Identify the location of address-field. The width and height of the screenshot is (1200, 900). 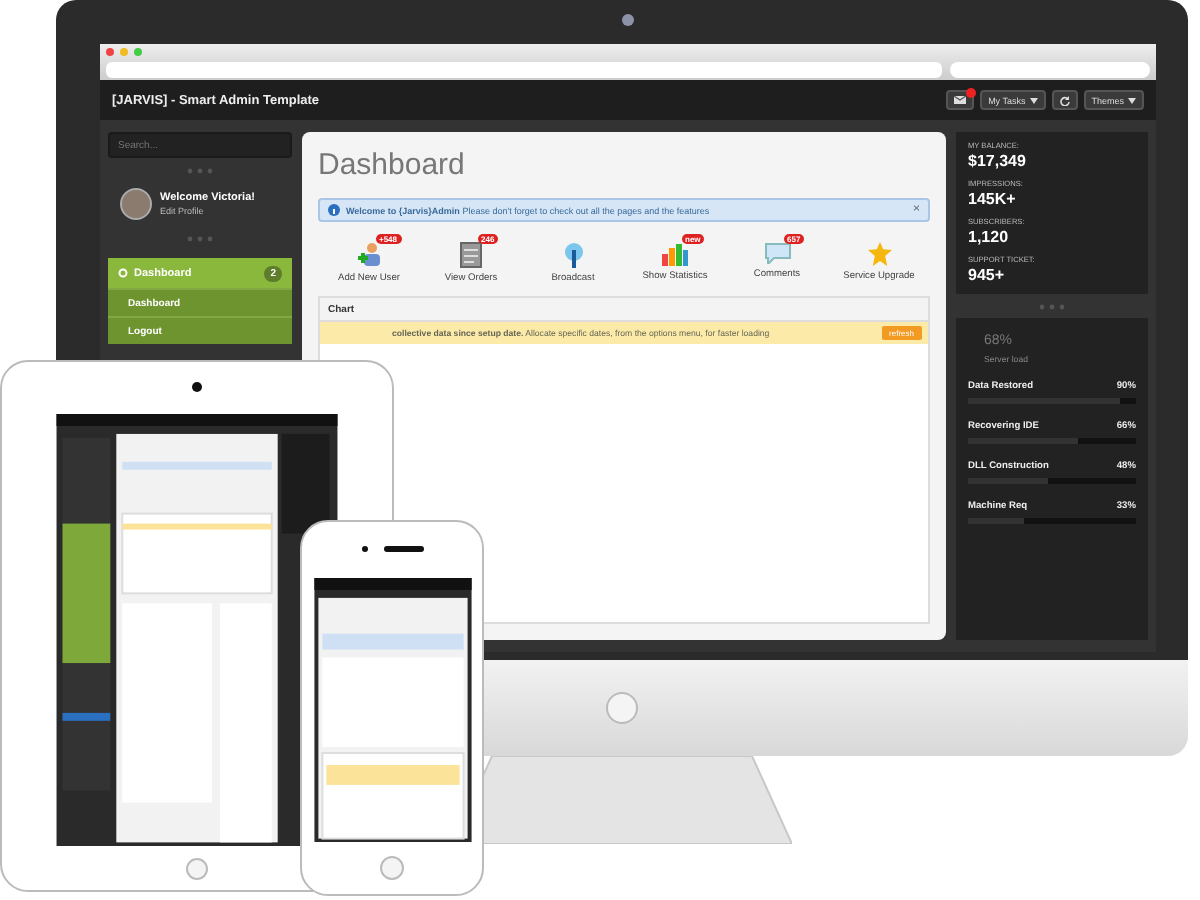
(524, 69).